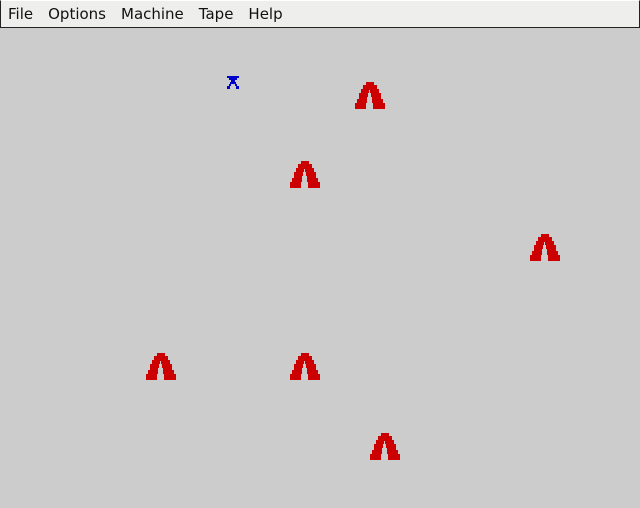 The image size is (640, 508). Describe the element at coordinates (21, 14) in the screenshot. I see `menu-file: File` at that location.